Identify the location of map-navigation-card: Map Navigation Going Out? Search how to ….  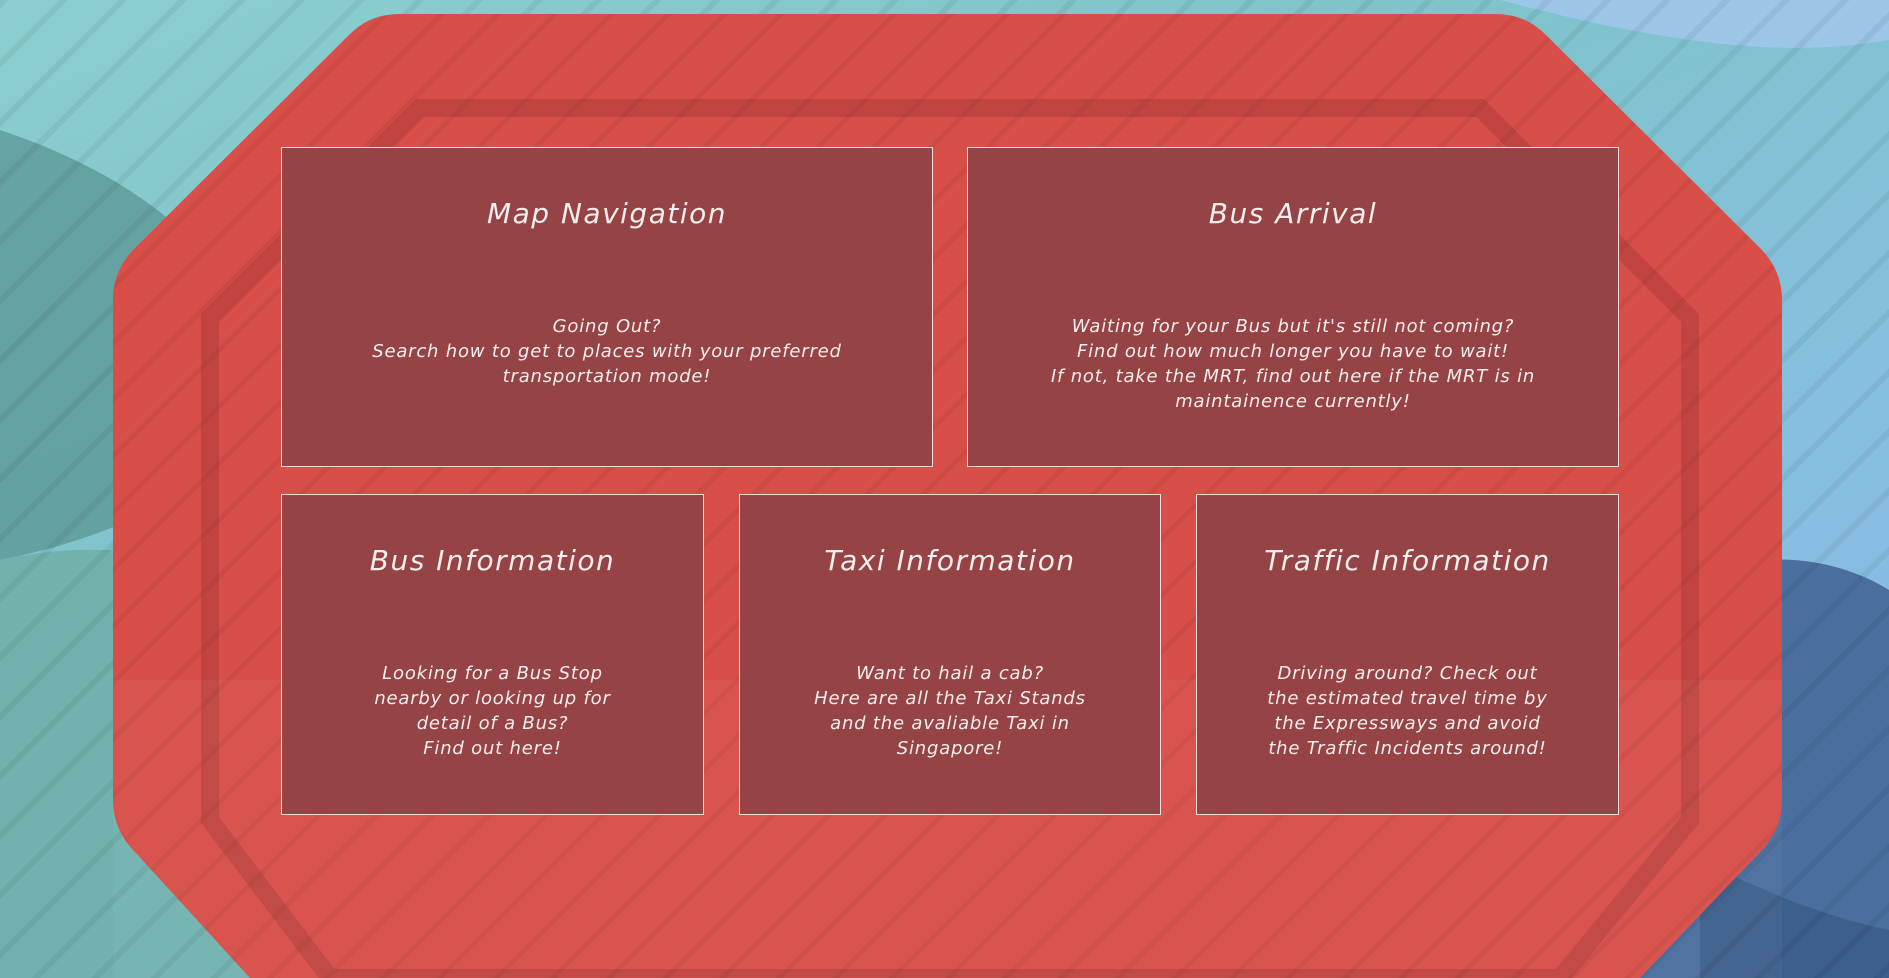
(607, 307).